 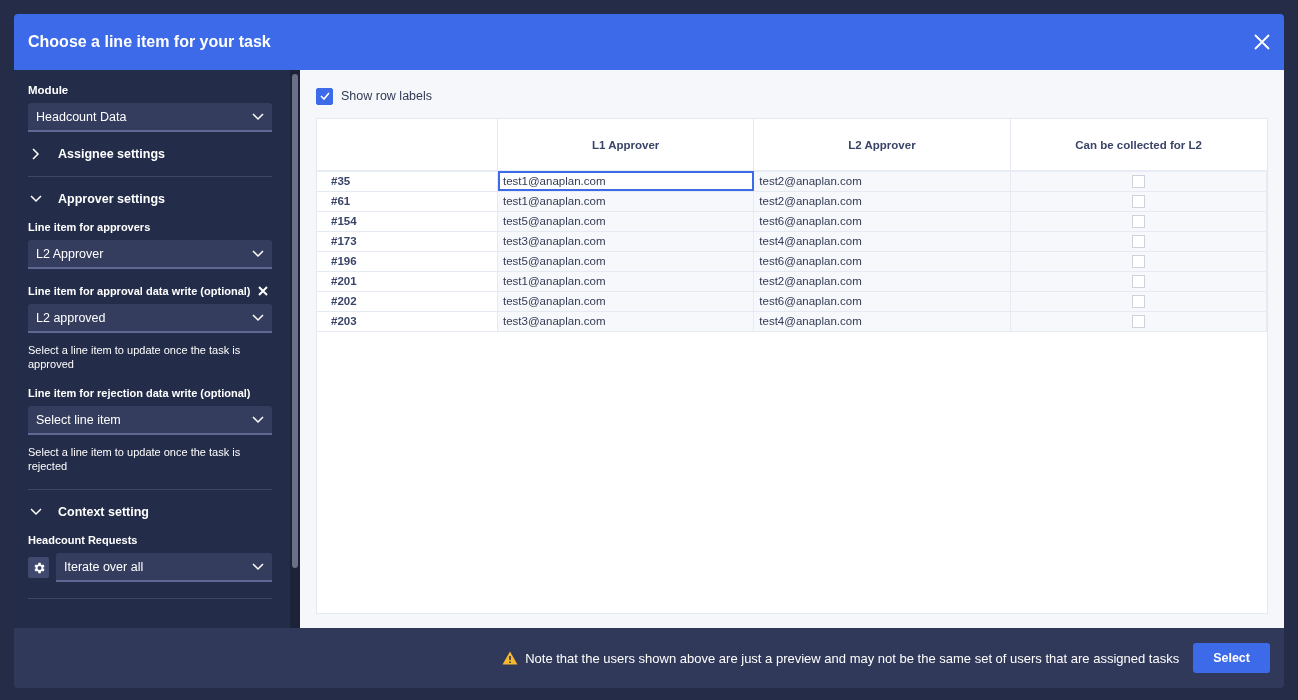 What do you see at coordinates (150, 199) in the screenshot?
I see `section-toggle: Approver settings` at bounding box center [150, 199].